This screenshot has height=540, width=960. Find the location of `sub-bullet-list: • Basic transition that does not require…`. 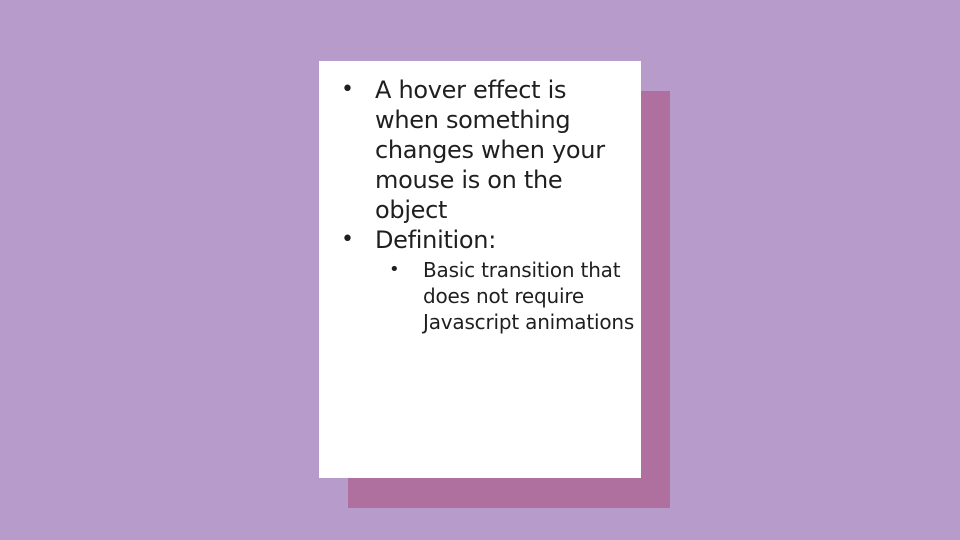

sub-bullet-list: • Basic transition that does not require… is located at coordinates (505, 296).